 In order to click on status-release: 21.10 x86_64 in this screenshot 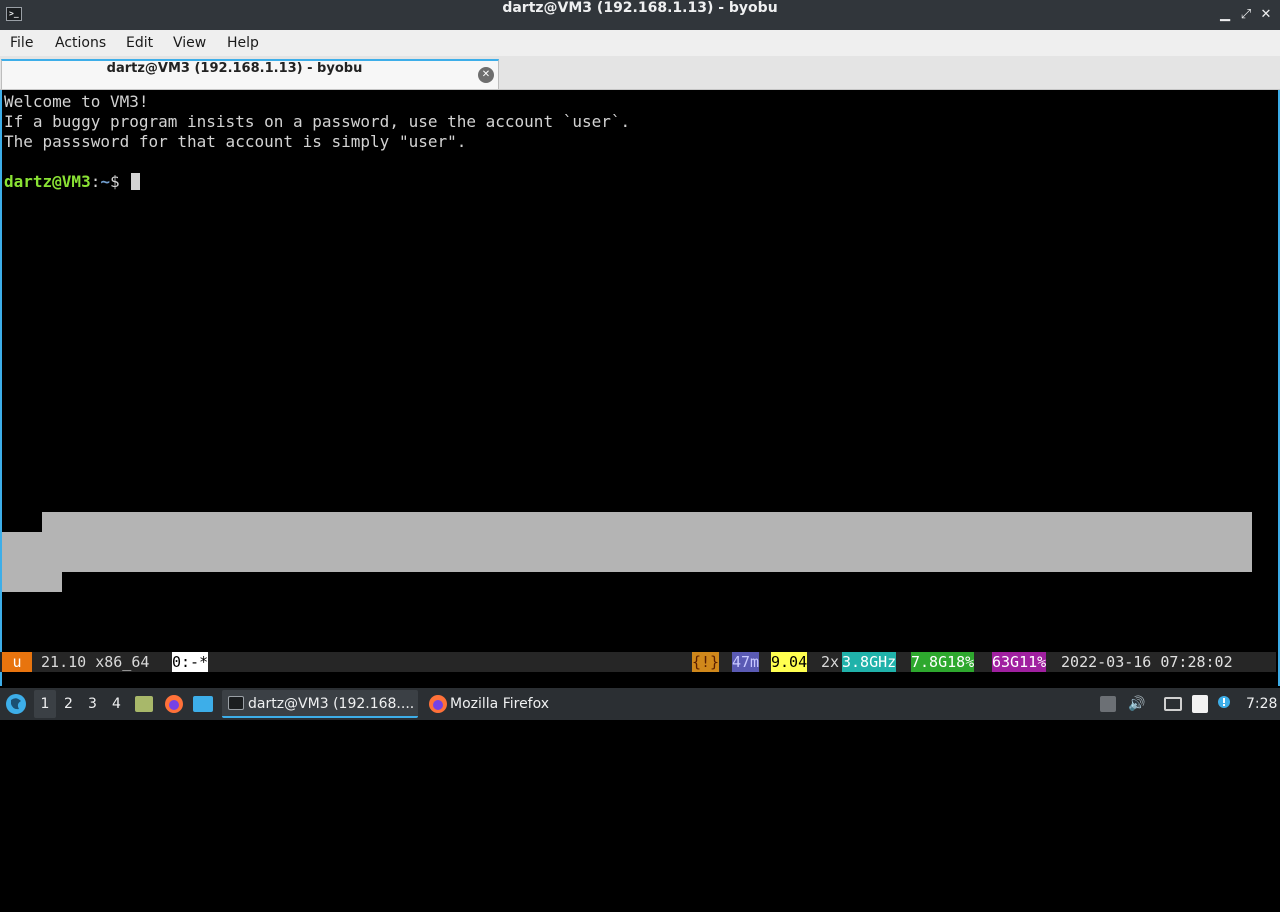, I will do `click(95, 662)`.